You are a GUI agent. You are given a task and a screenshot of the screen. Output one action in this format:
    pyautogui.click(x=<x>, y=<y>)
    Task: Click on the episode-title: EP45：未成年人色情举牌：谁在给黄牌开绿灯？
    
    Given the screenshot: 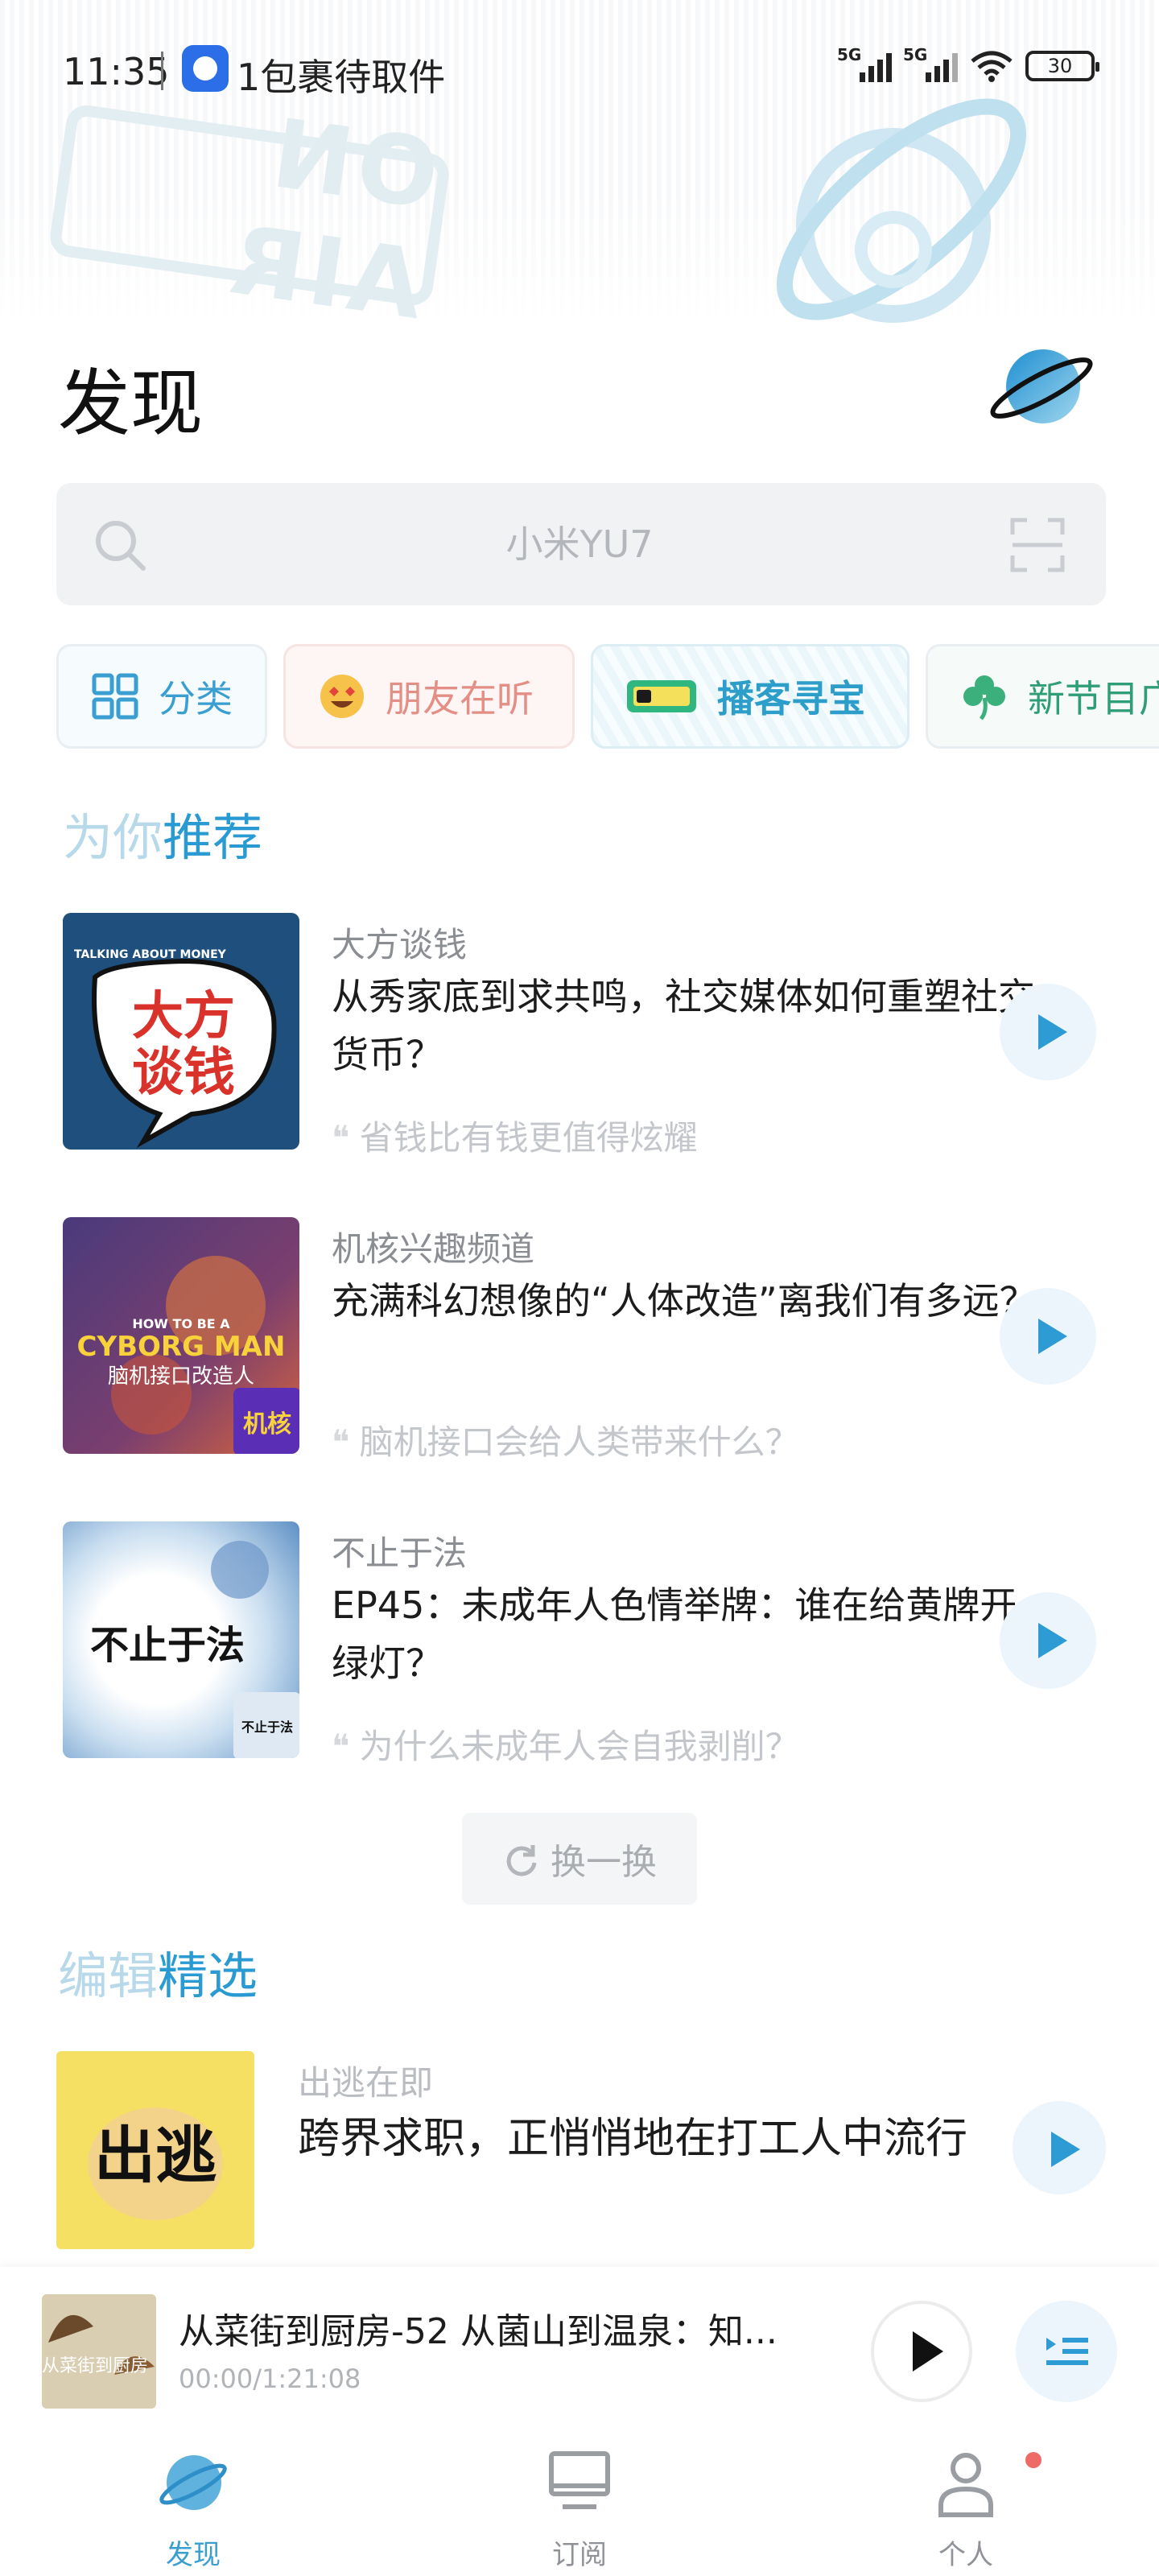 What is the action you would take?
    pyautogui.click(x=674, y=1634)
    